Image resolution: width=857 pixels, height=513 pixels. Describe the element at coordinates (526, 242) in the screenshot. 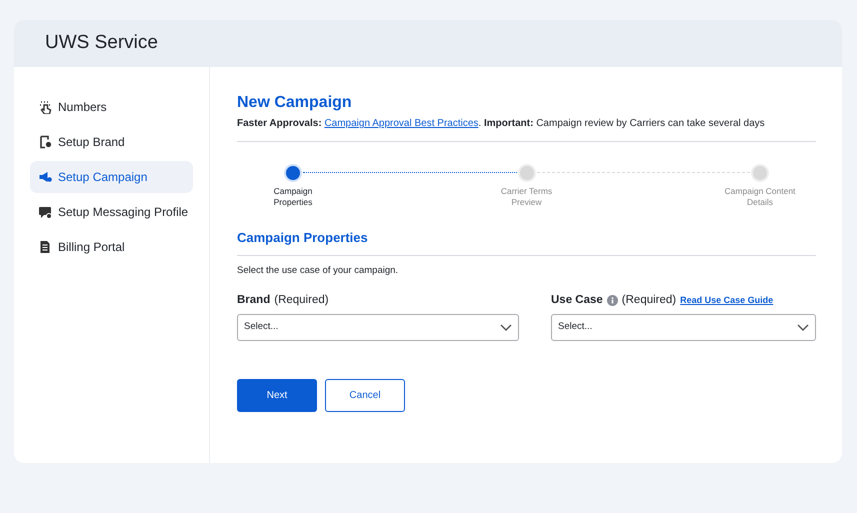

I see `section-title: Campaign Properties` at that location.